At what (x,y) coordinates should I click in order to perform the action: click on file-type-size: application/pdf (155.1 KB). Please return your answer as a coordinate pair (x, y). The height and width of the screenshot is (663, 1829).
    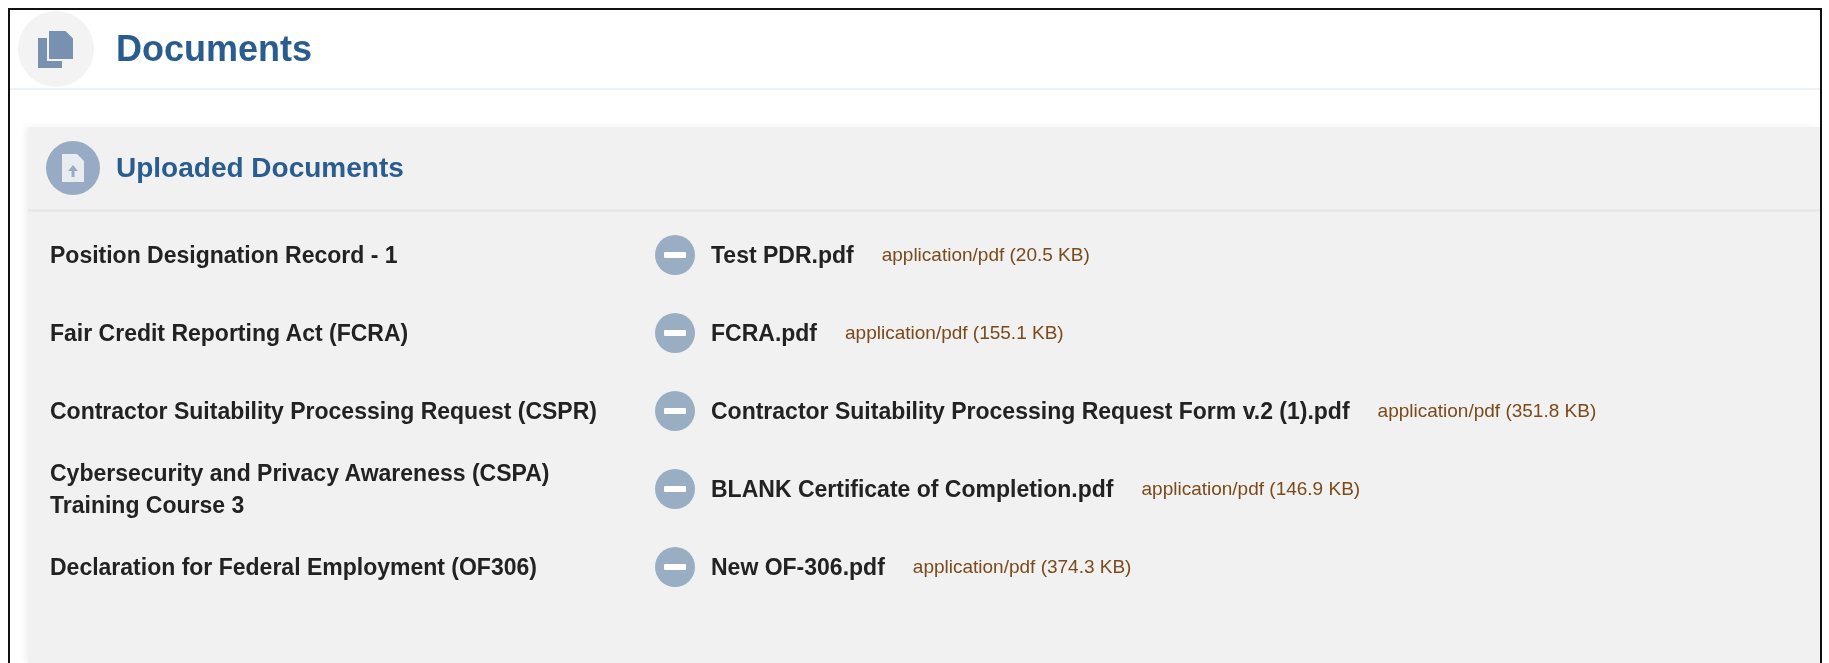
    Looking at the image, I should click on (954, 333).